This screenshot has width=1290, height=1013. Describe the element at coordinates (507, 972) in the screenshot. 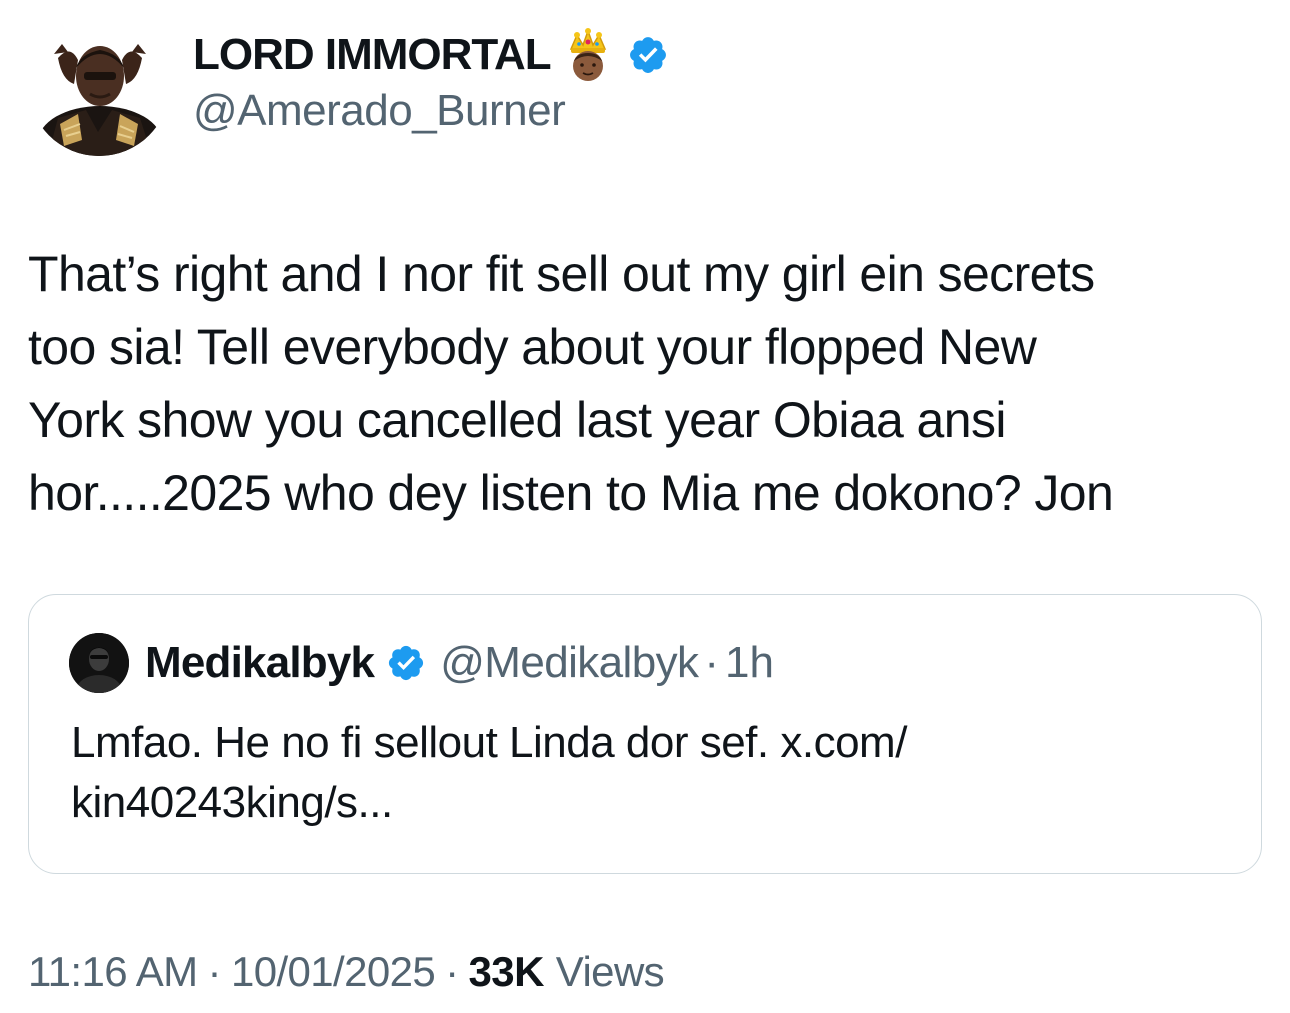

I see `views-count: 33K` at that location.